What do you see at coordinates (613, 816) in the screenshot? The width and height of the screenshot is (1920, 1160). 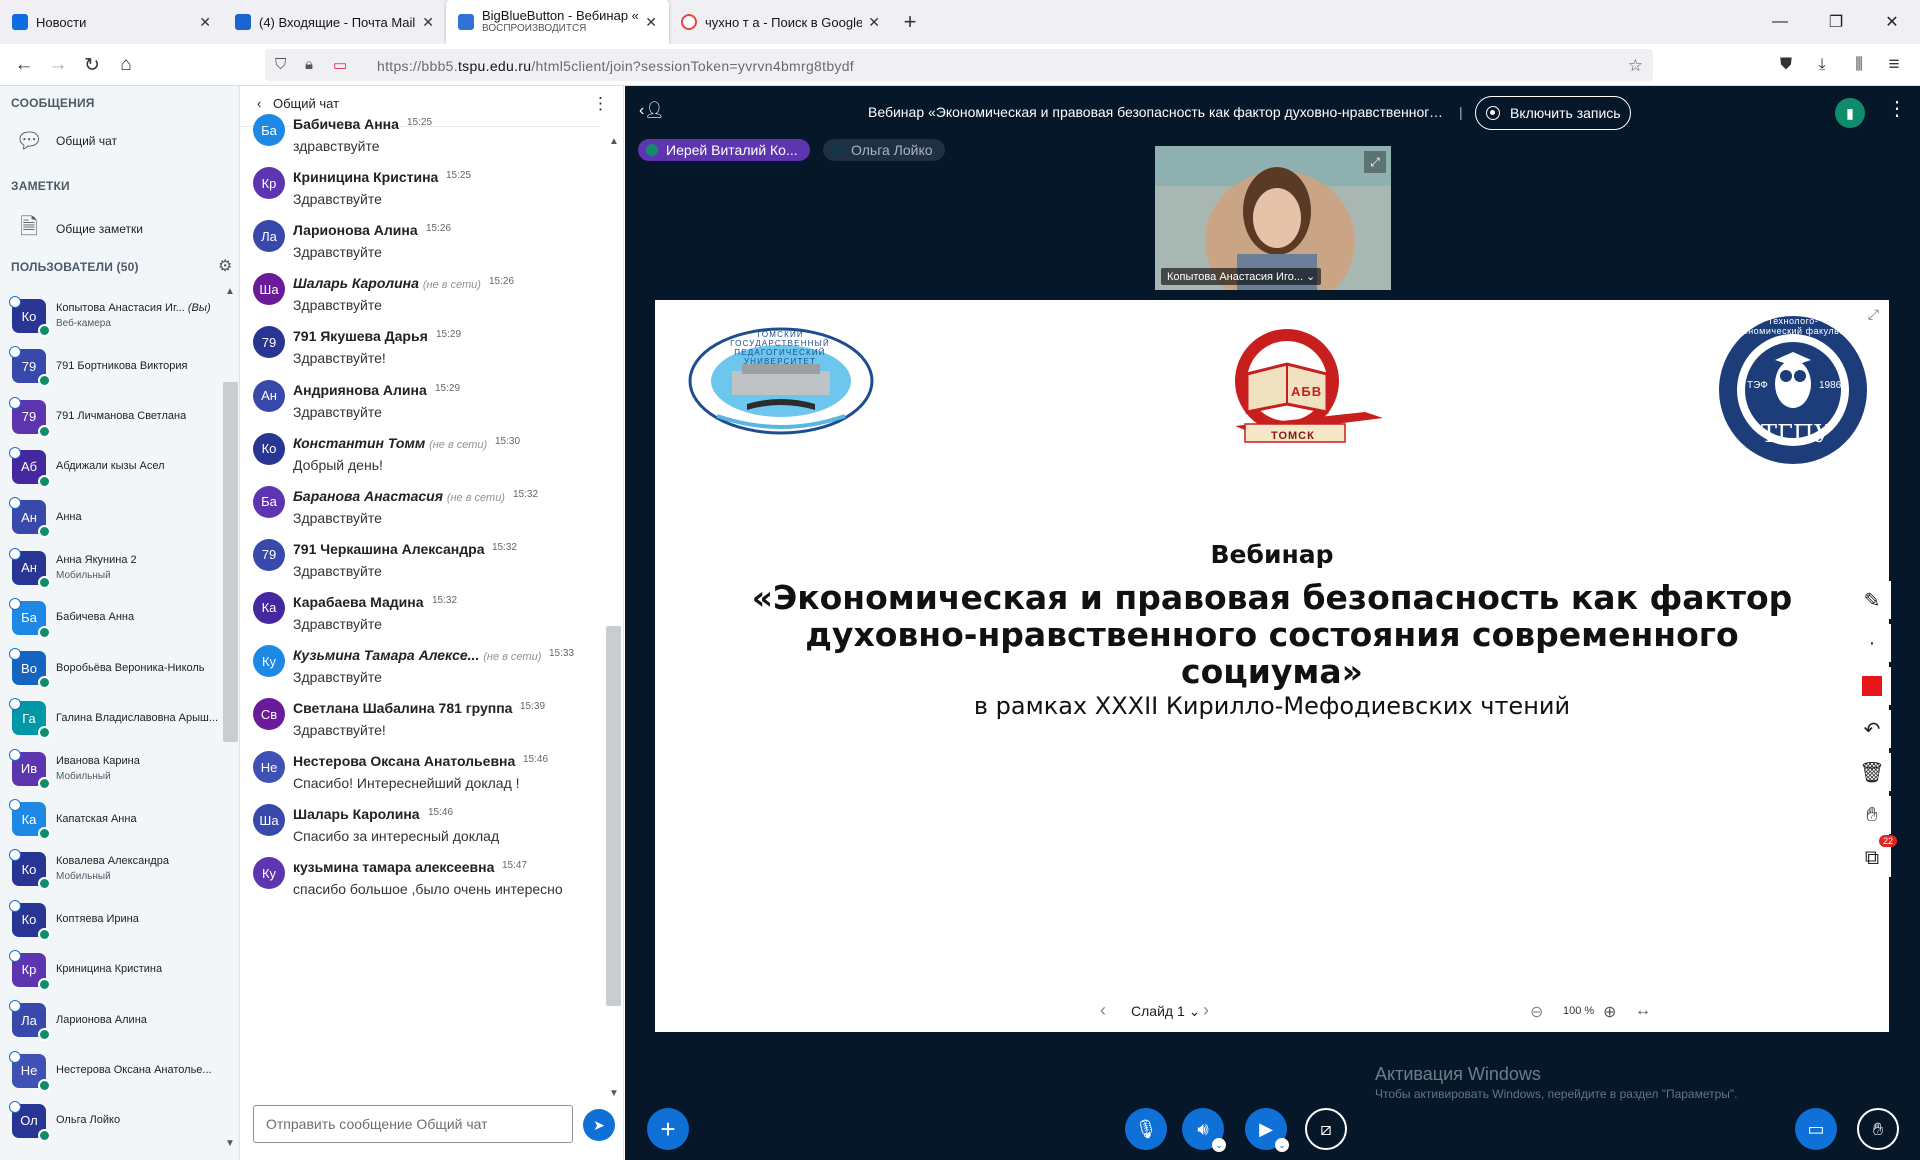 I see `chat-scrollbar` at bounding box center [613, 816].